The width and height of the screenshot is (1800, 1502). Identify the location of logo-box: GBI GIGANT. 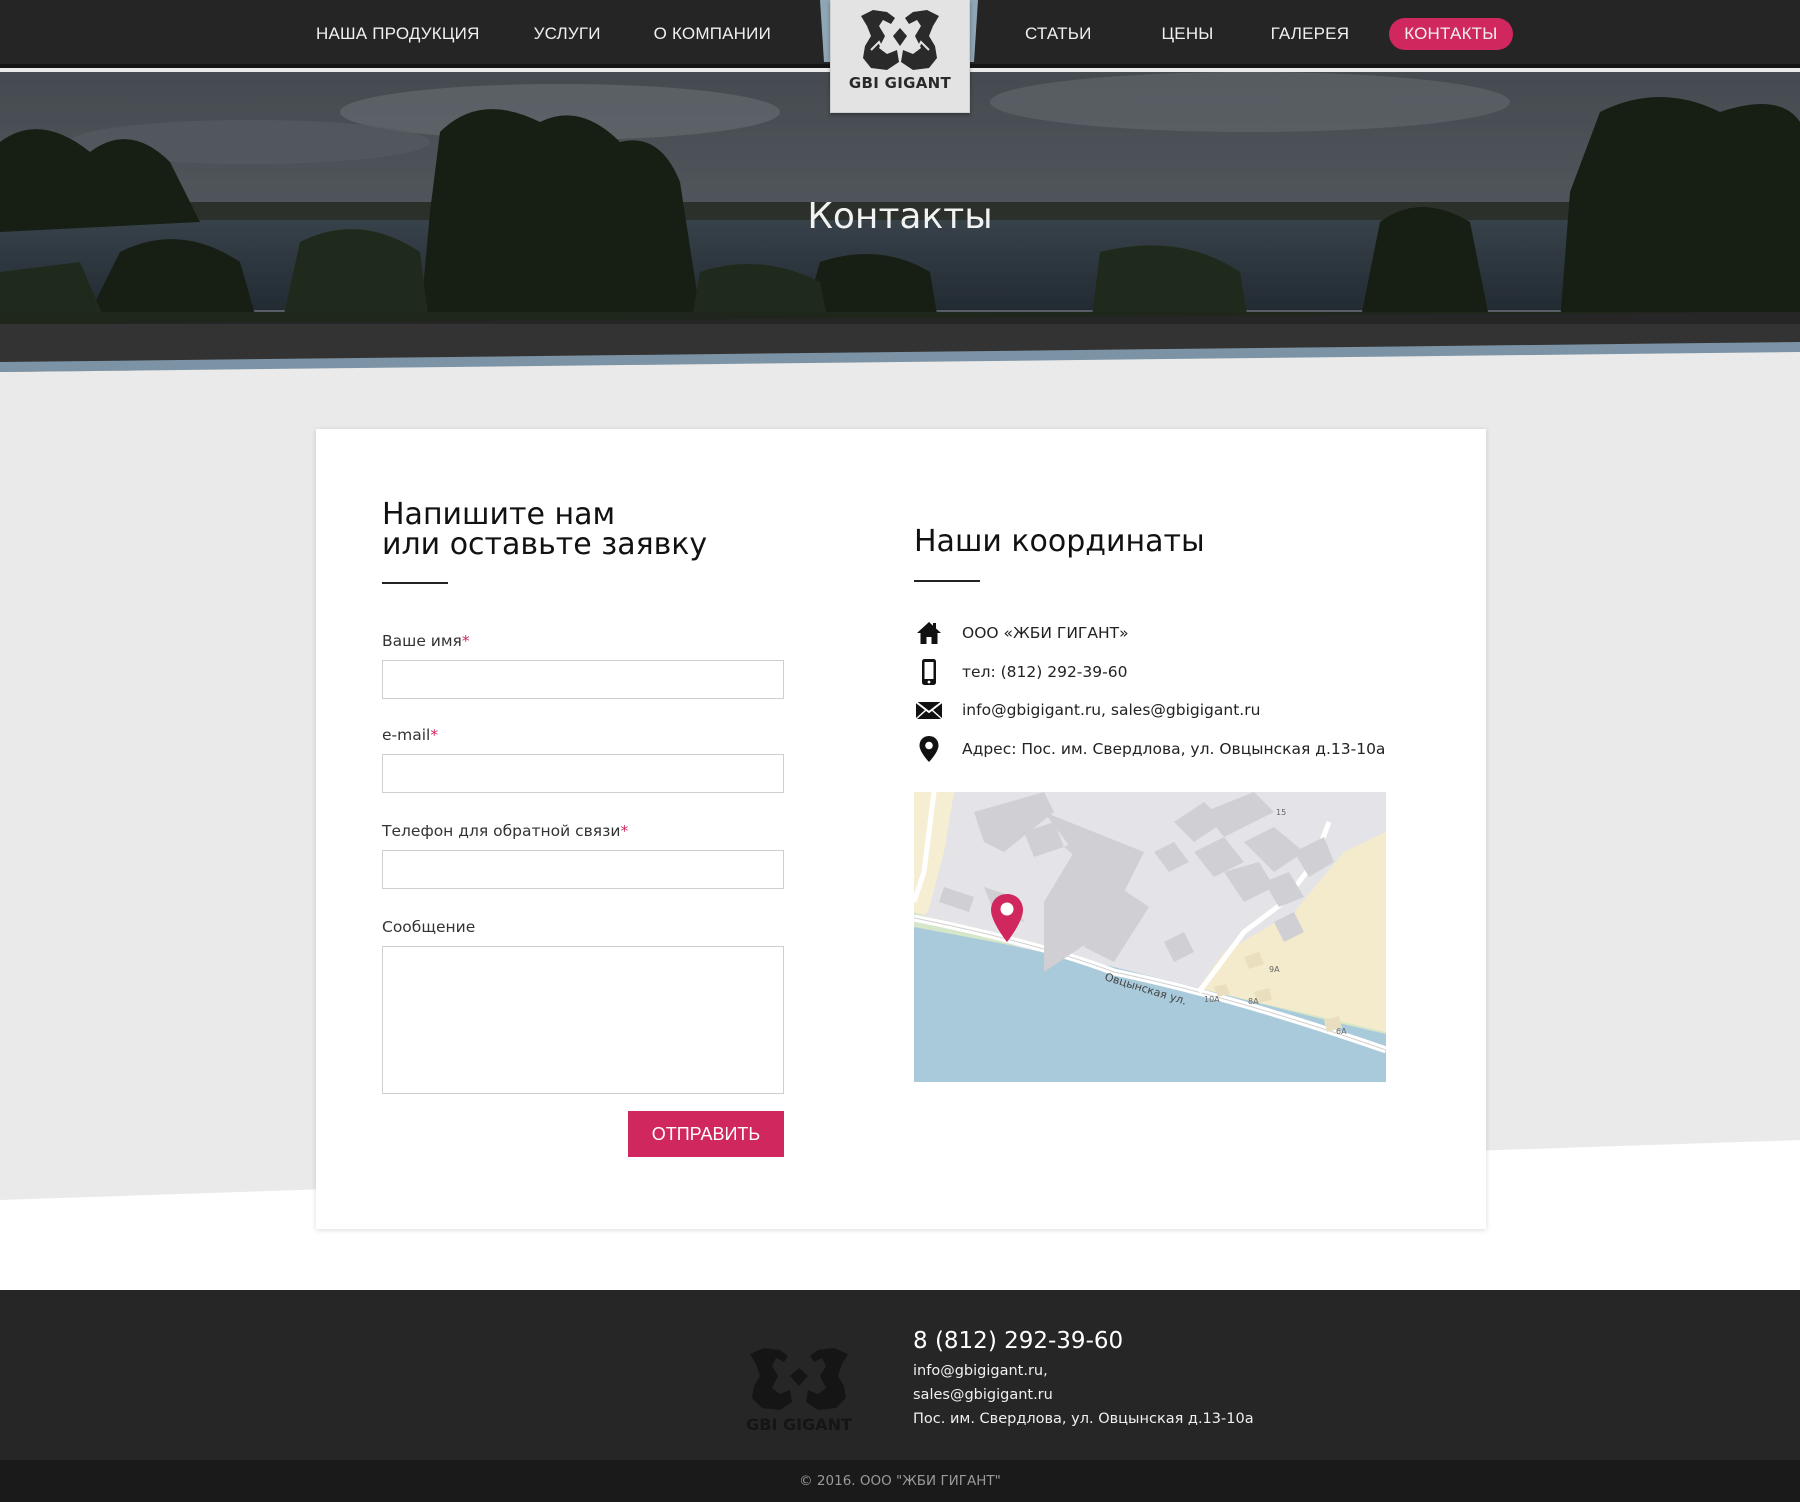
(900, 56).